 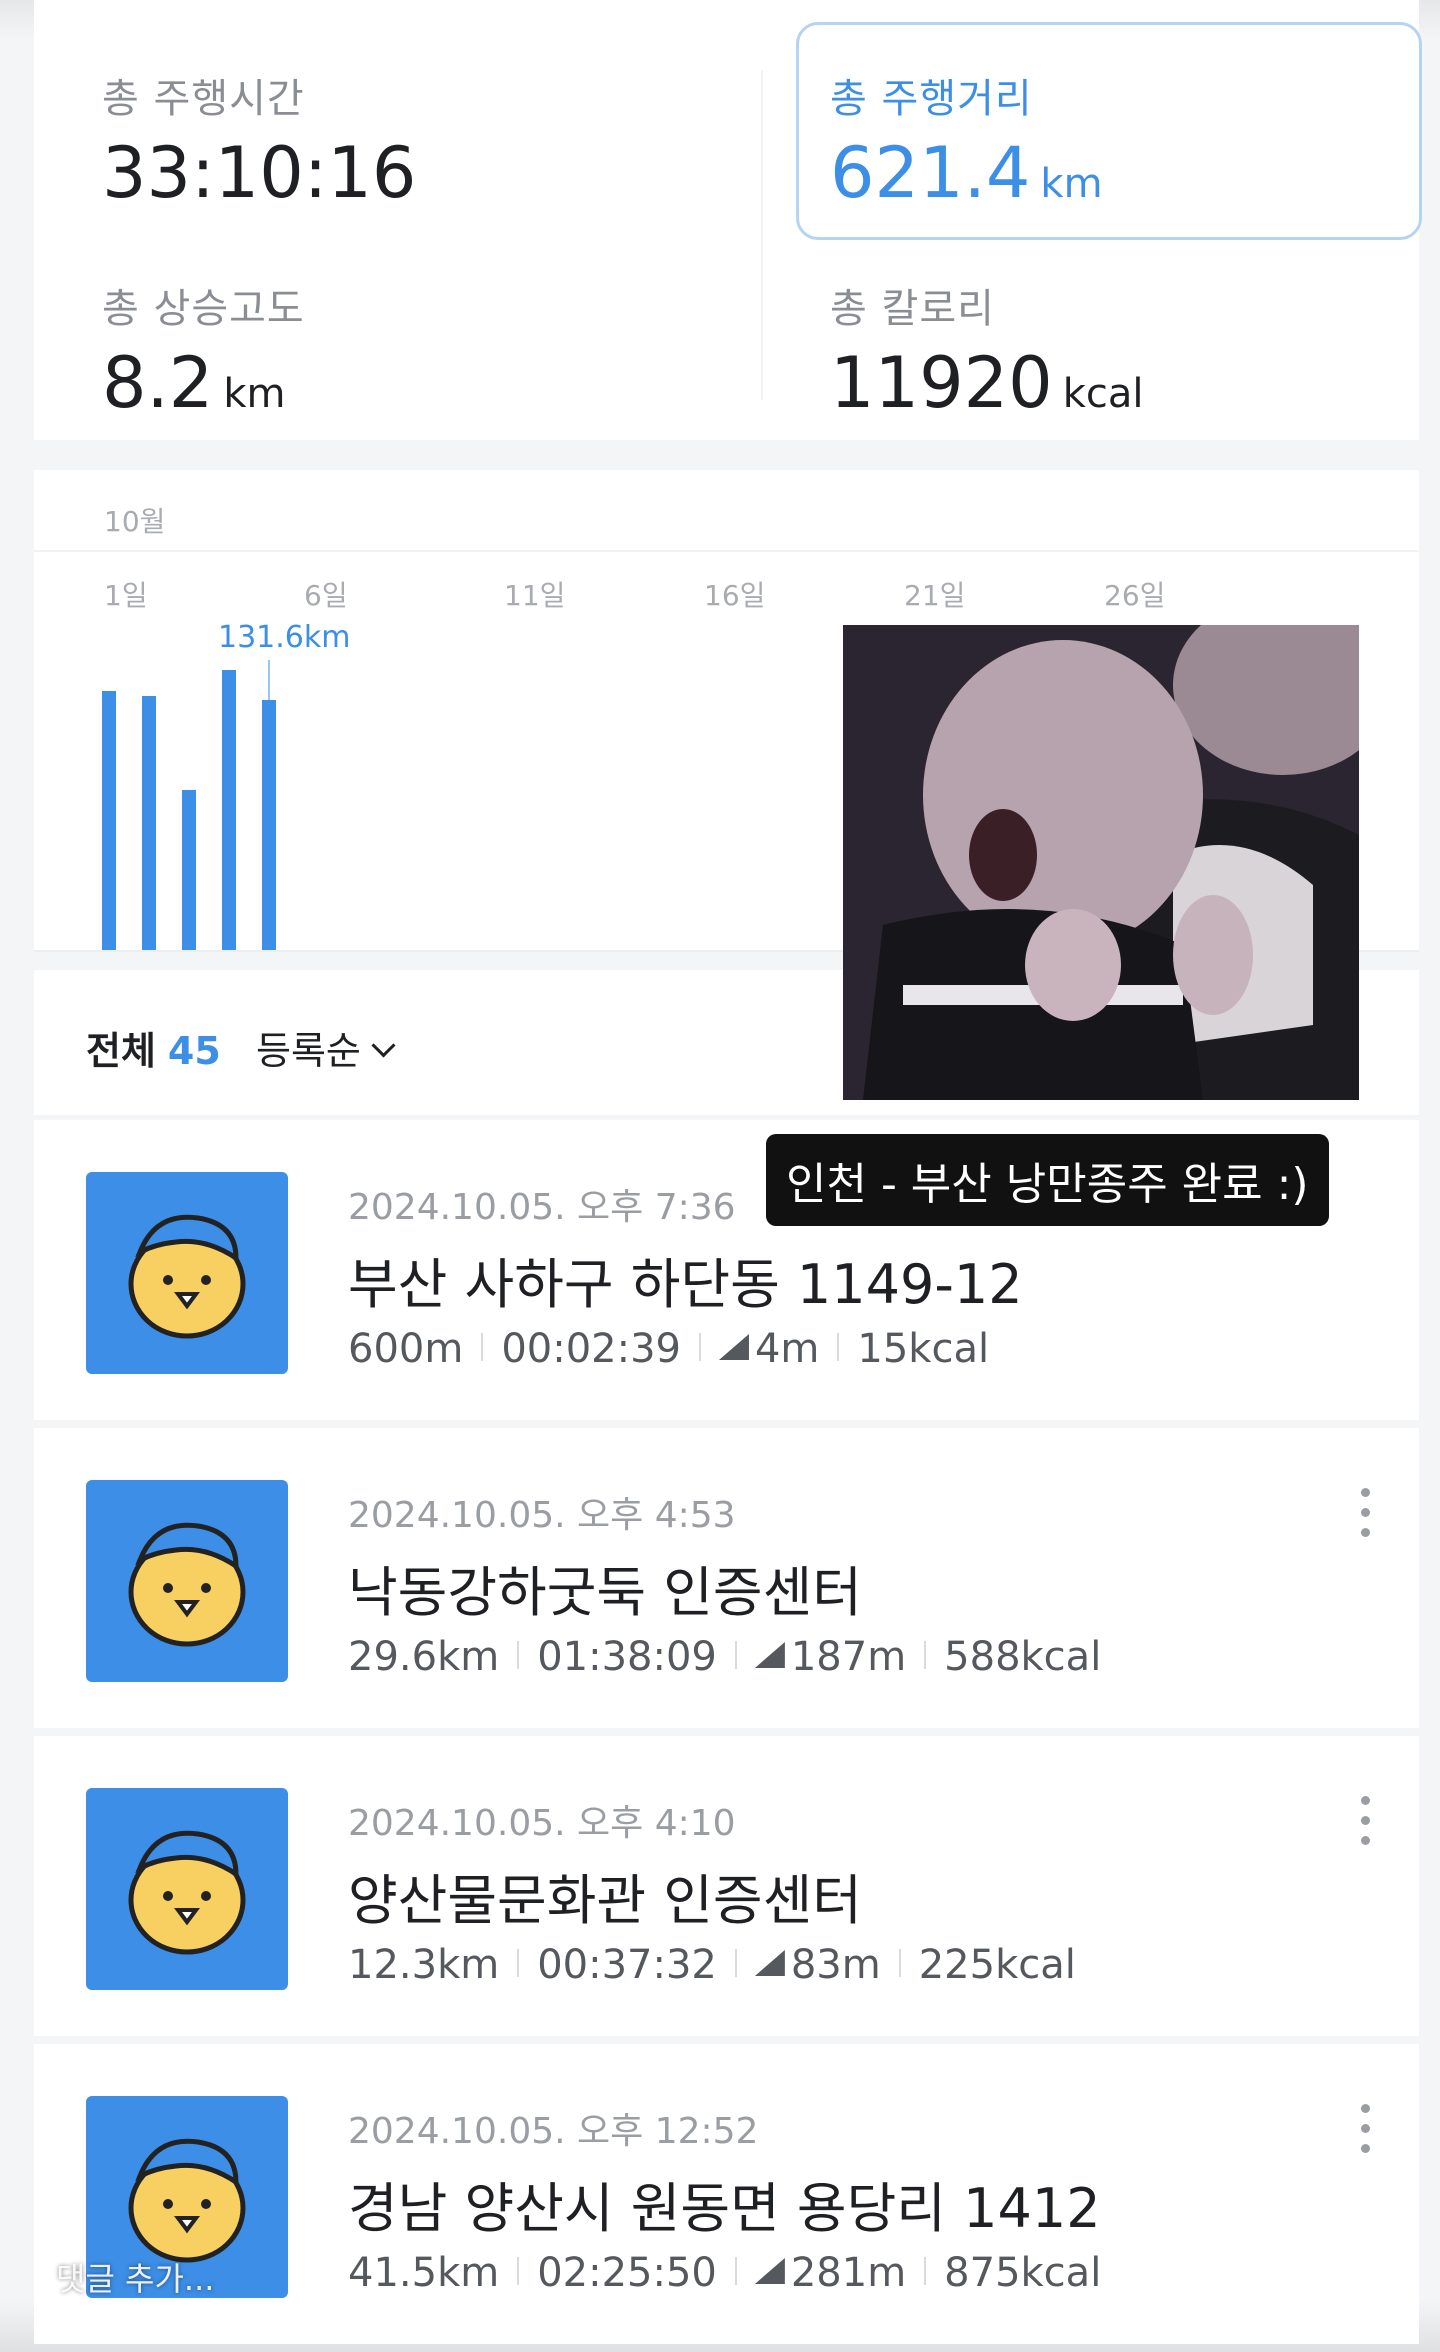 What do you see at coordinates (835, 1965) in the screenshot?
I see `ride-climb: 83m` at bounding box center [835, 1965].